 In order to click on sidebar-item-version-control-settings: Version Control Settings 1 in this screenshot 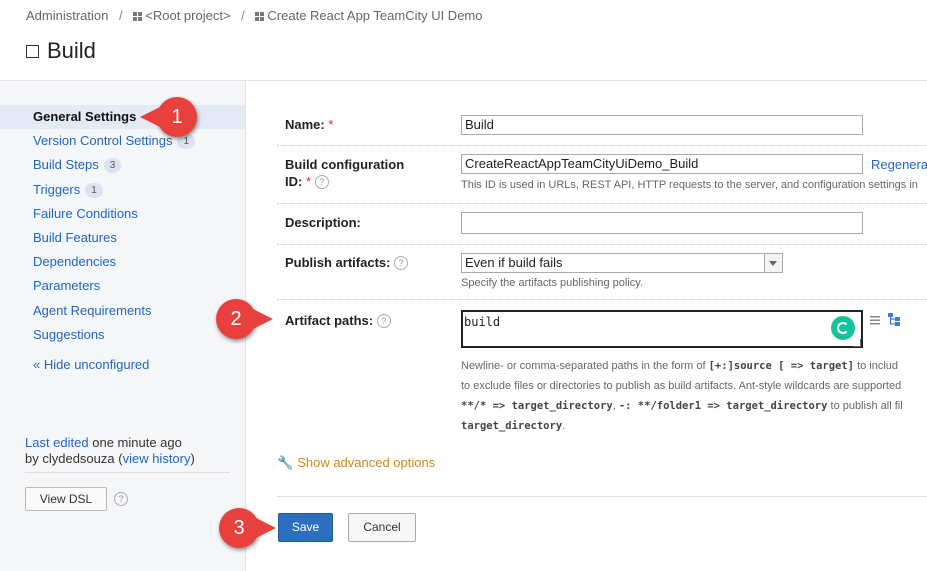, I will do `click(122, 141)`.